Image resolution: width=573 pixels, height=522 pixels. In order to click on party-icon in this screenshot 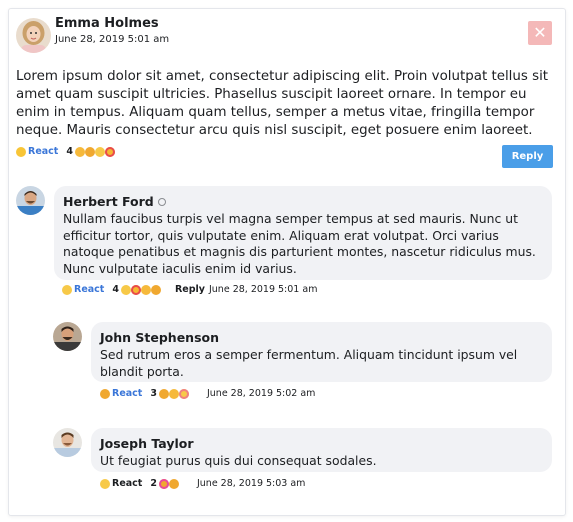, I will do `click(163, 483)`.